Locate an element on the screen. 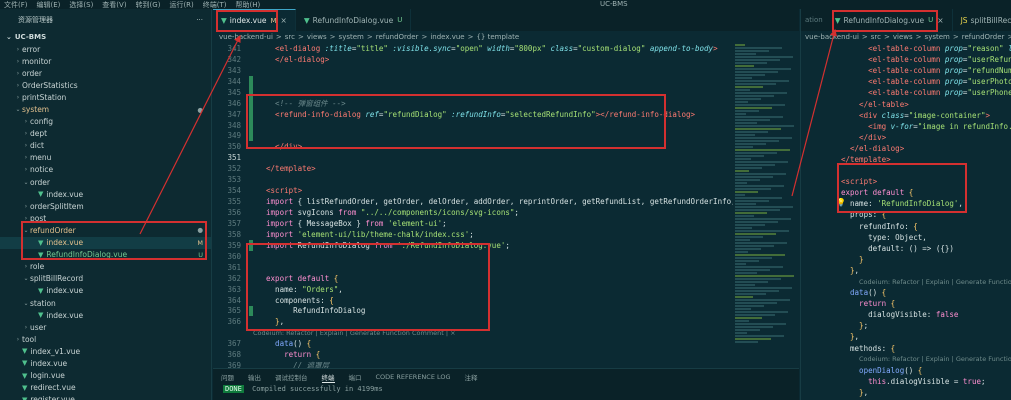  code-line: 354 <script> is located at coordinates (473, 190).